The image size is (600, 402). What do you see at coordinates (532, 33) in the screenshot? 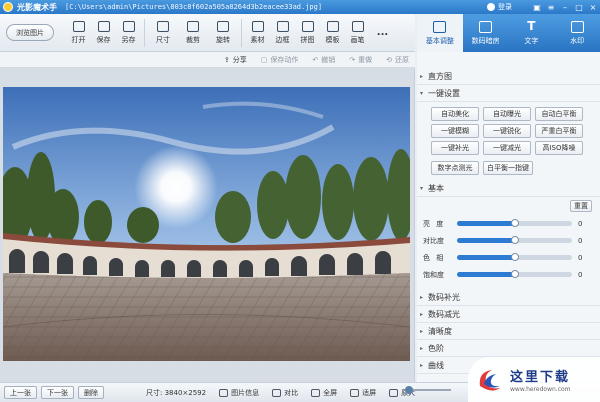
I see `tab-text: T 文字` at bounding box center [532, 33].